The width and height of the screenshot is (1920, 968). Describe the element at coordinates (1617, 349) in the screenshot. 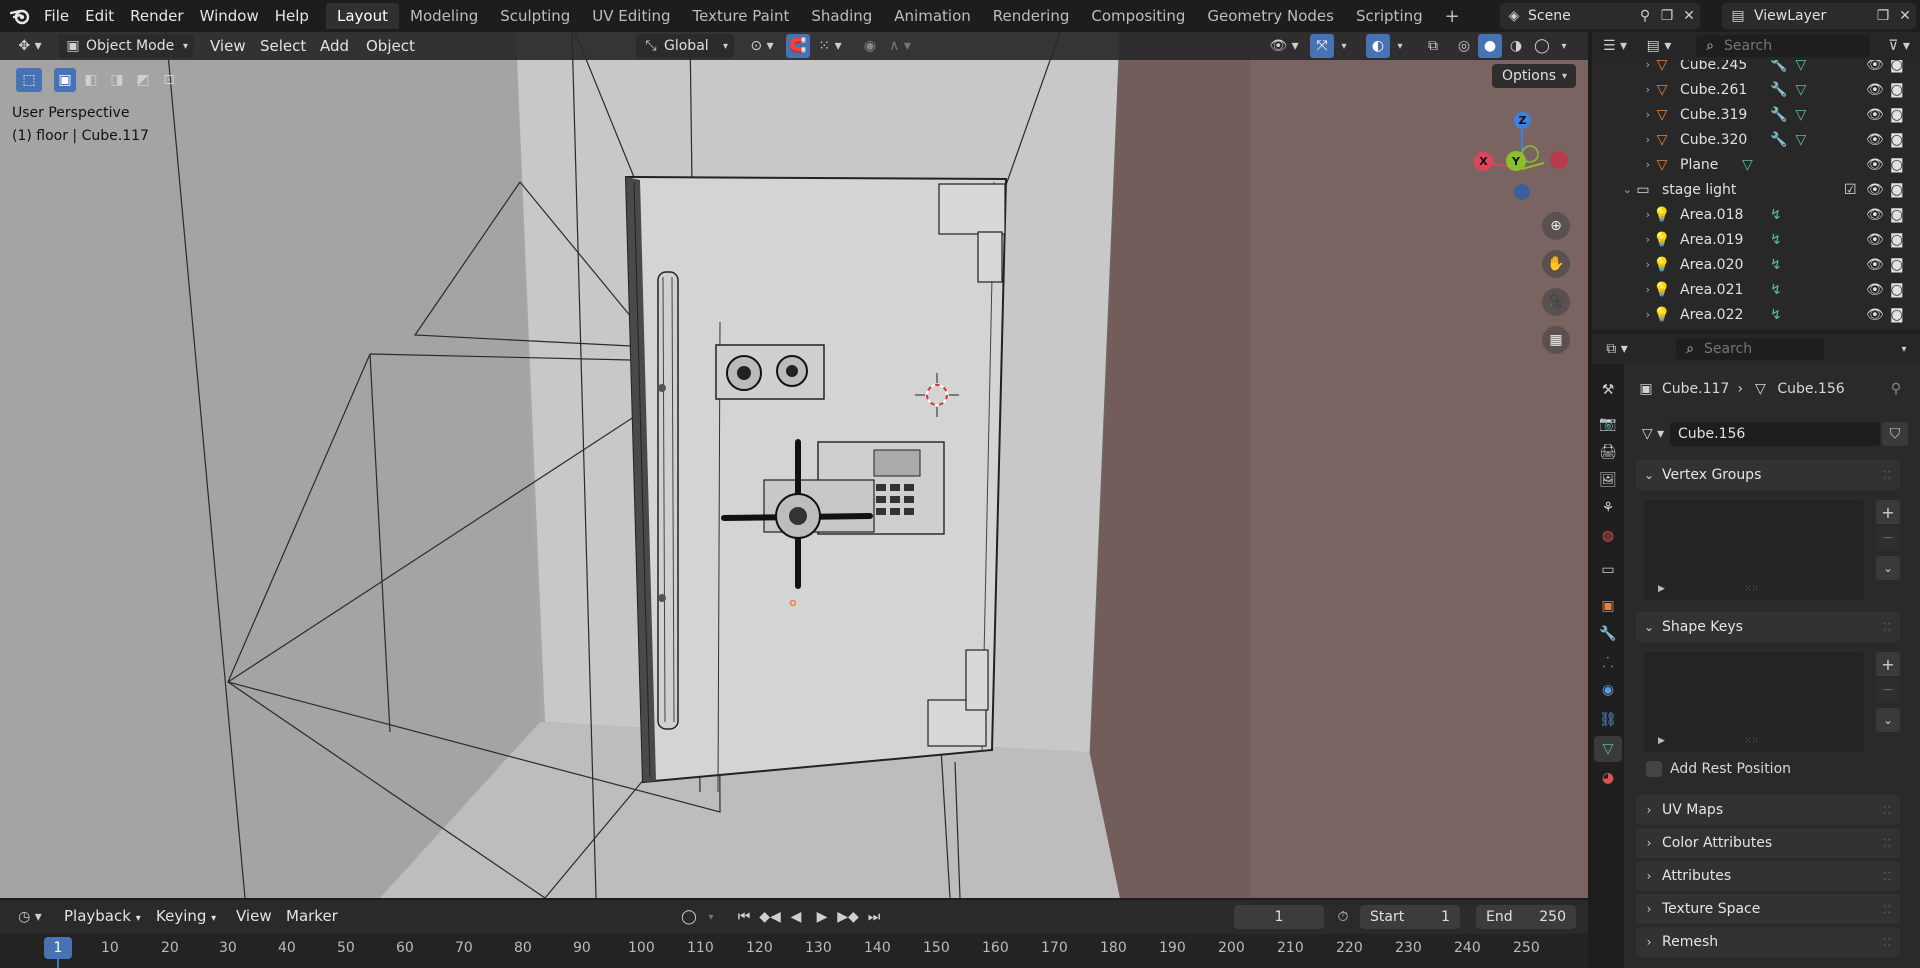

I see `properties-editor-icon: ⧉ ▾` at that location.